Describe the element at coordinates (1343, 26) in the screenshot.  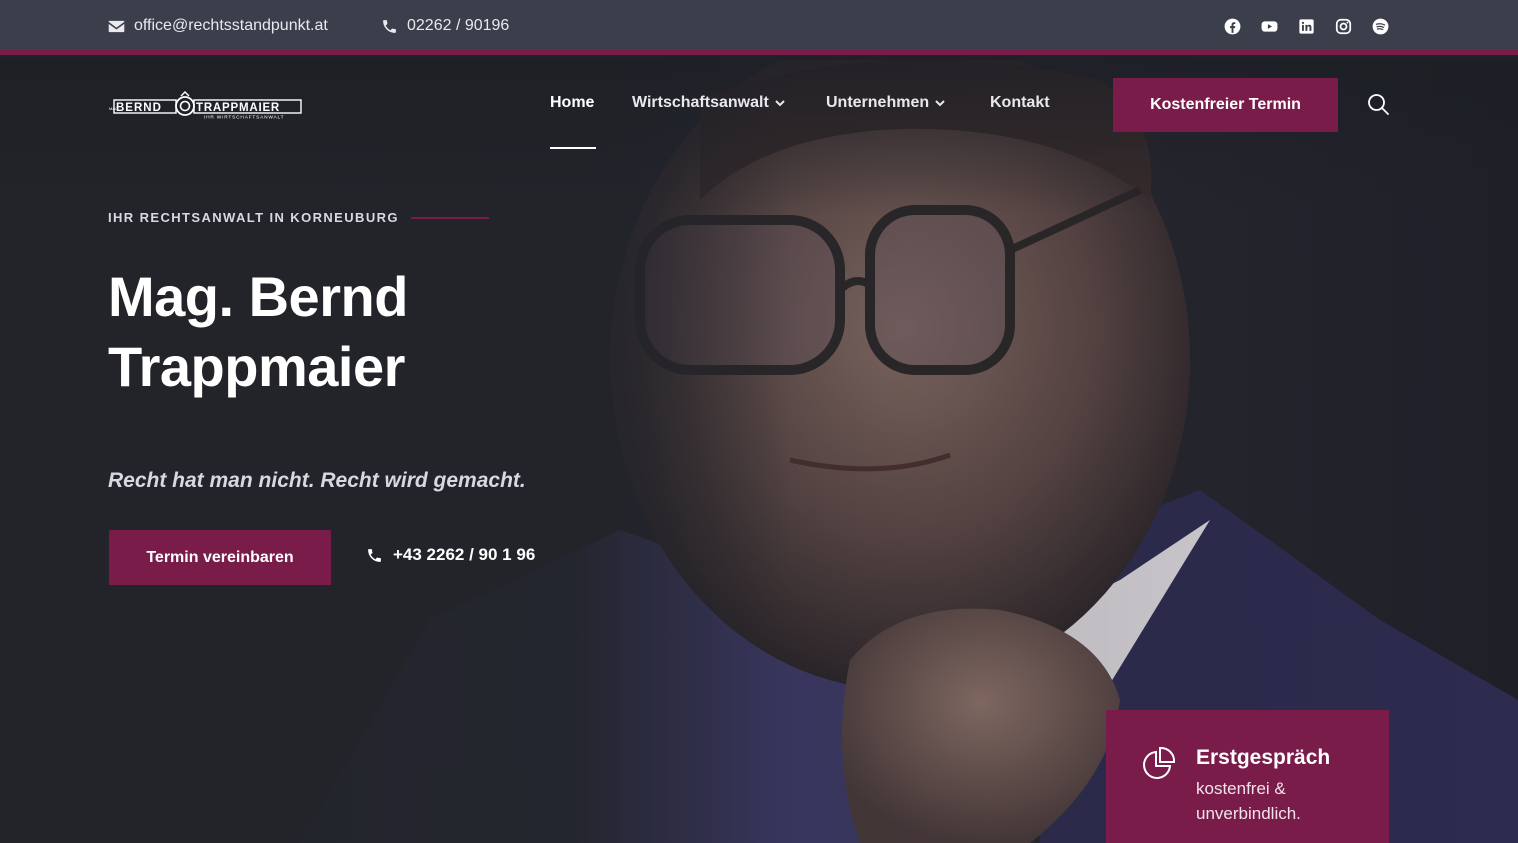
I see `instagram-icon` at that location.